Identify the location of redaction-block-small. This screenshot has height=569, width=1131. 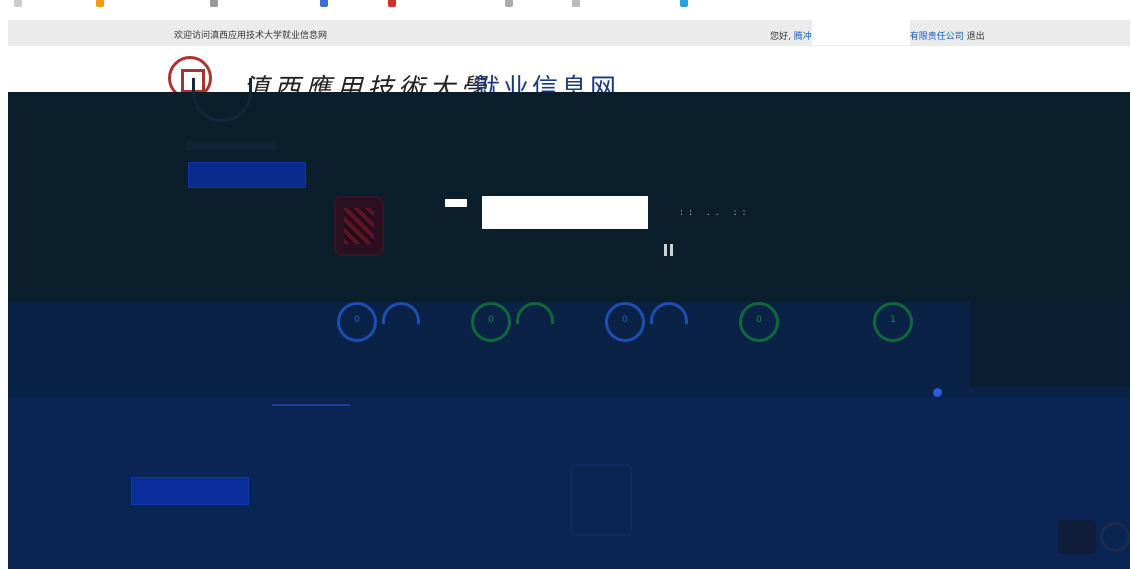
(456, 203).